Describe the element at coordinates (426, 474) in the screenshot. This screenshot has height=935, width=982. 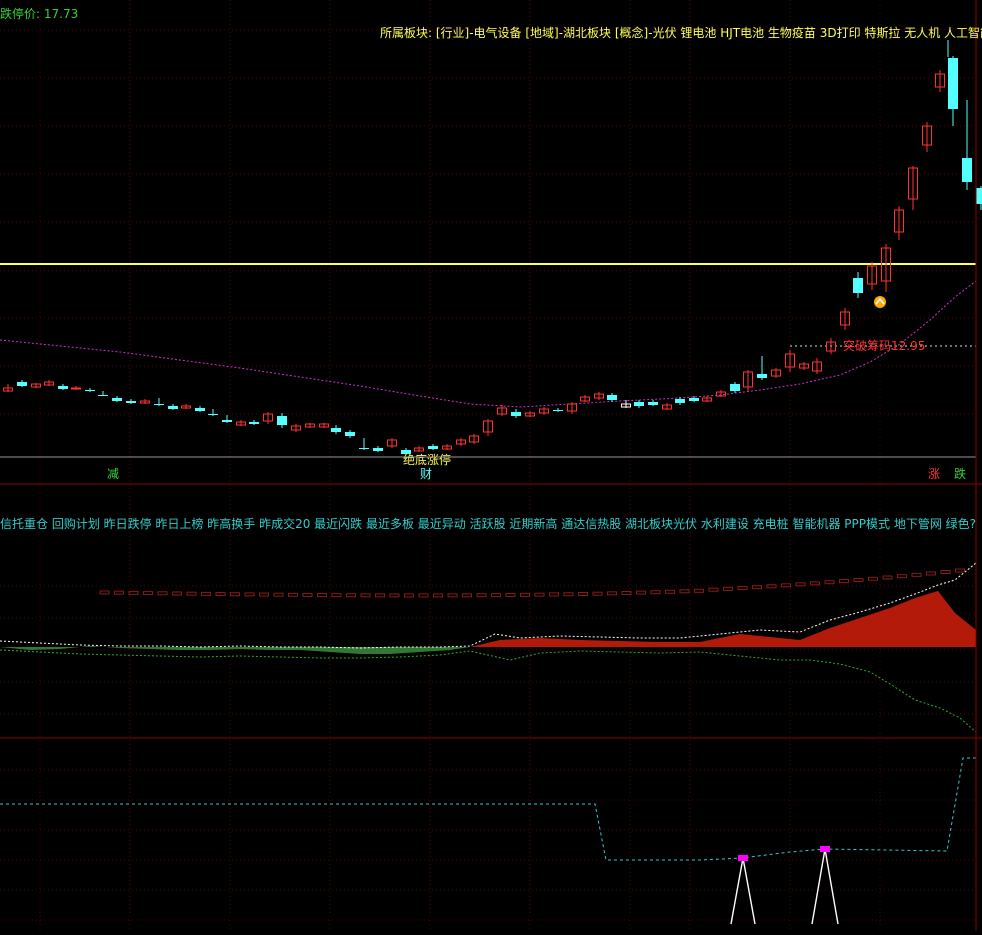
I see `flag-finance: 财` at that location.